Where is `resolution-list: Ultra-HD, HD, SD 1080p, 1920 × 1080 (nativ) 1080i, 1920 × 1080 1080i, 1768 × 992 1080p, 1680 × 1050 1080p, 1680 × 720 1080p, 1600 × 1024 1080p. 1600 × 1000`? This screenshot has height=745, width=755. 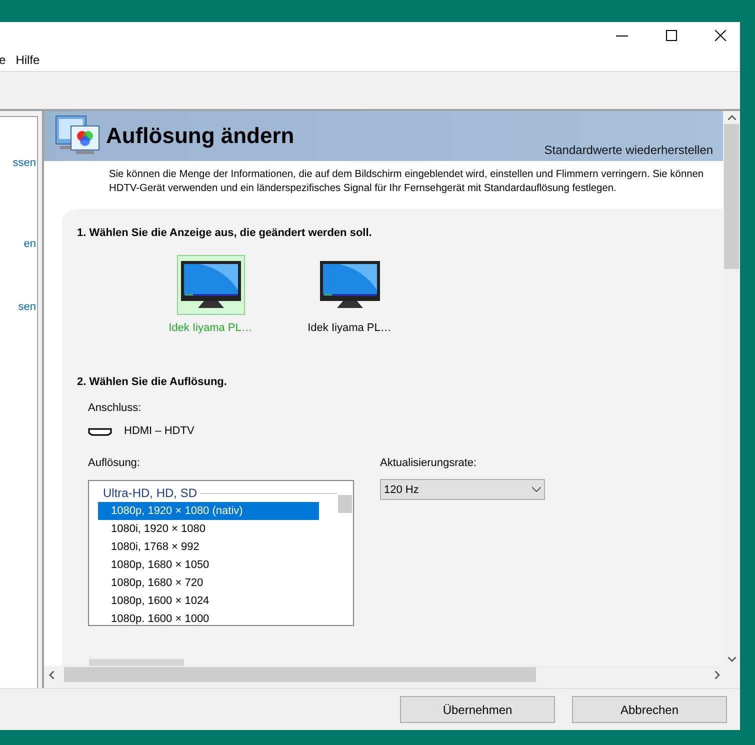 resolution-list: Ultra-HD, HD, SD 1080p, 1920 × 1080 (nativ) 1080i, 1920 × 1080 1080i, 1768 × 992 1080p, 1680 × 1050 1080p, 1680 × 720 1080p, 1600 × 1024 1080p. 1600 × 1000 is located at coordinates (221, 553).